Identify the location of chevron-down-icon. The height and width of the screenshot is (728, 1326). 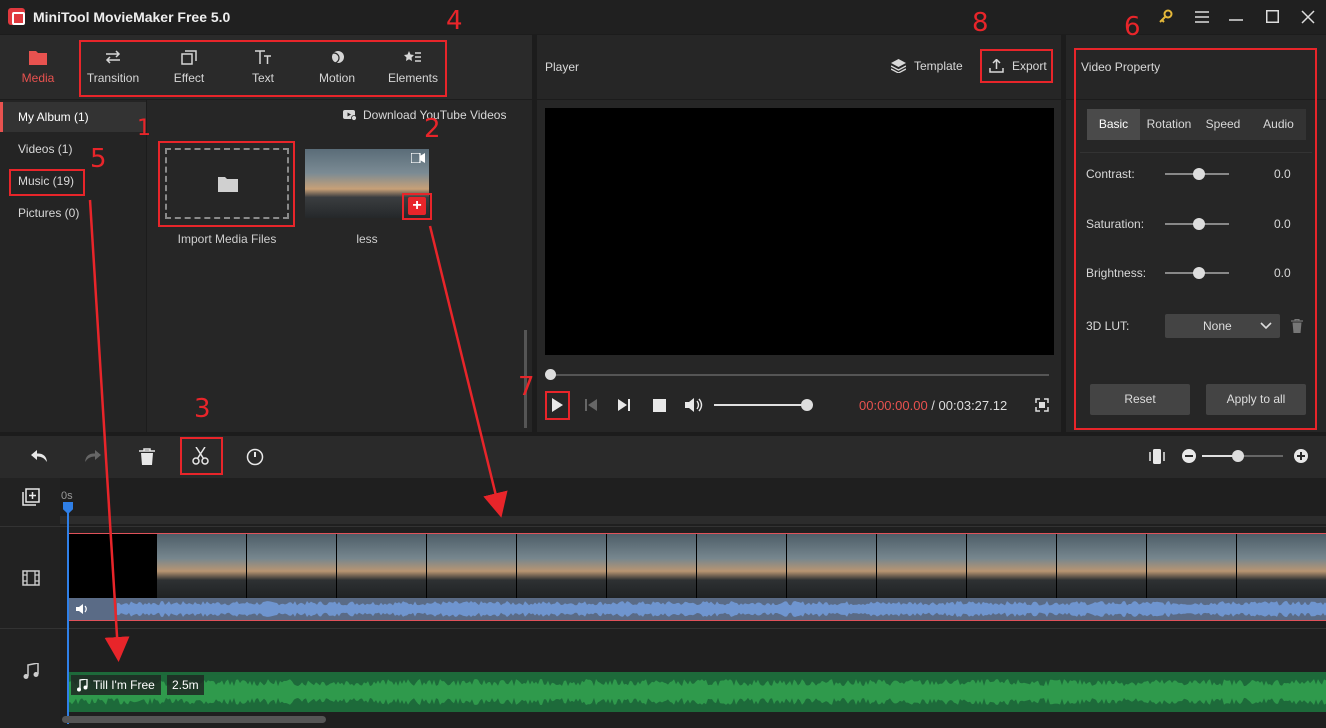
(1266, 326).